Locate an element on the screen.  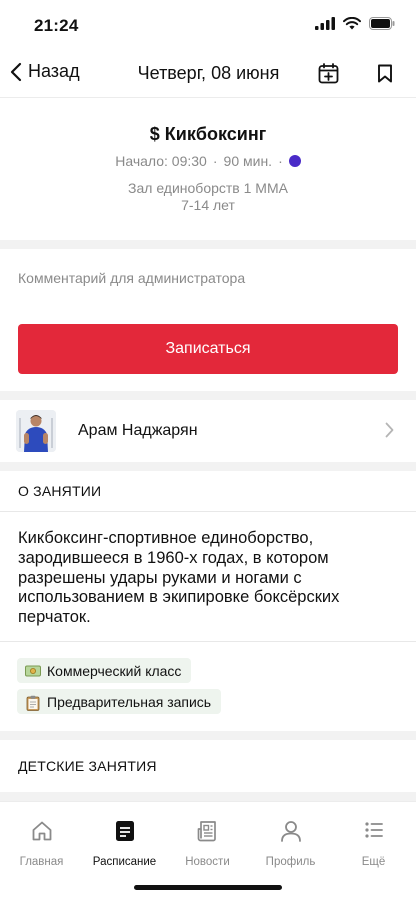
tab-label: Профиль is located at coordinates (290, 862).